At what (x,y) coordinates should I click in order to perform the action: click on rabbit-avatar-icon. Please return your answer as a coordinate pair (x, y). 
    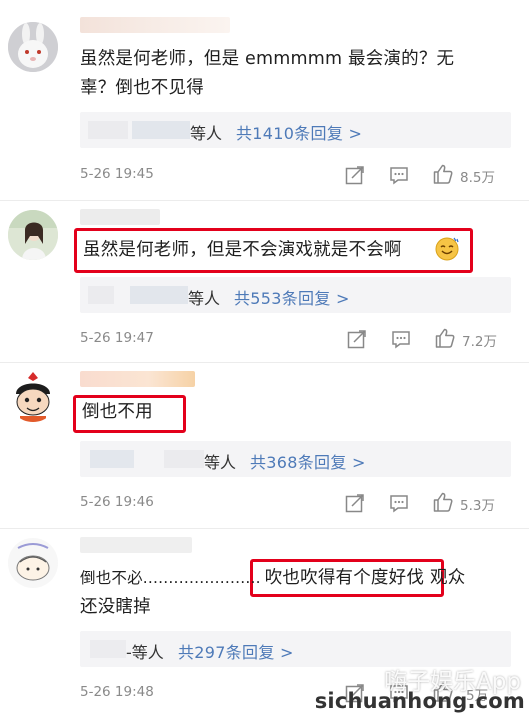
    Looking at the image, I should click on (33, 47).